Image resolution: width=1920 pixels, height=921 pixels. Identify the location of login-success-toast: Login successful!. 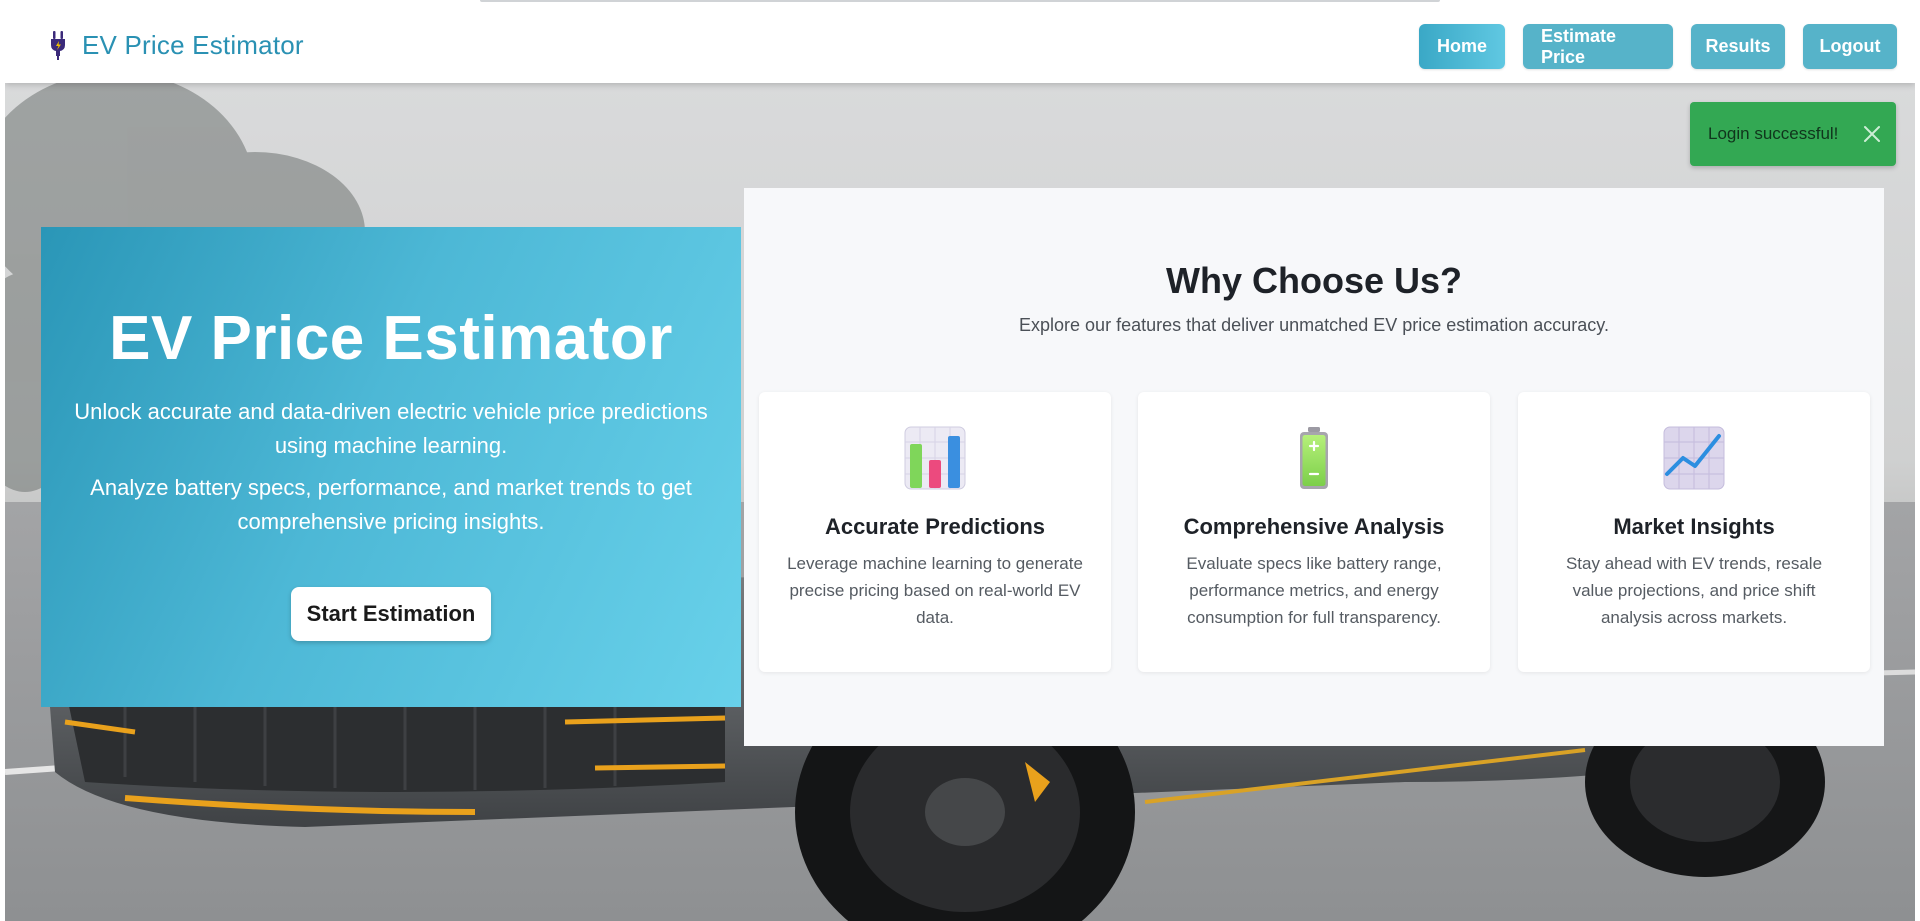
(1793, 134).